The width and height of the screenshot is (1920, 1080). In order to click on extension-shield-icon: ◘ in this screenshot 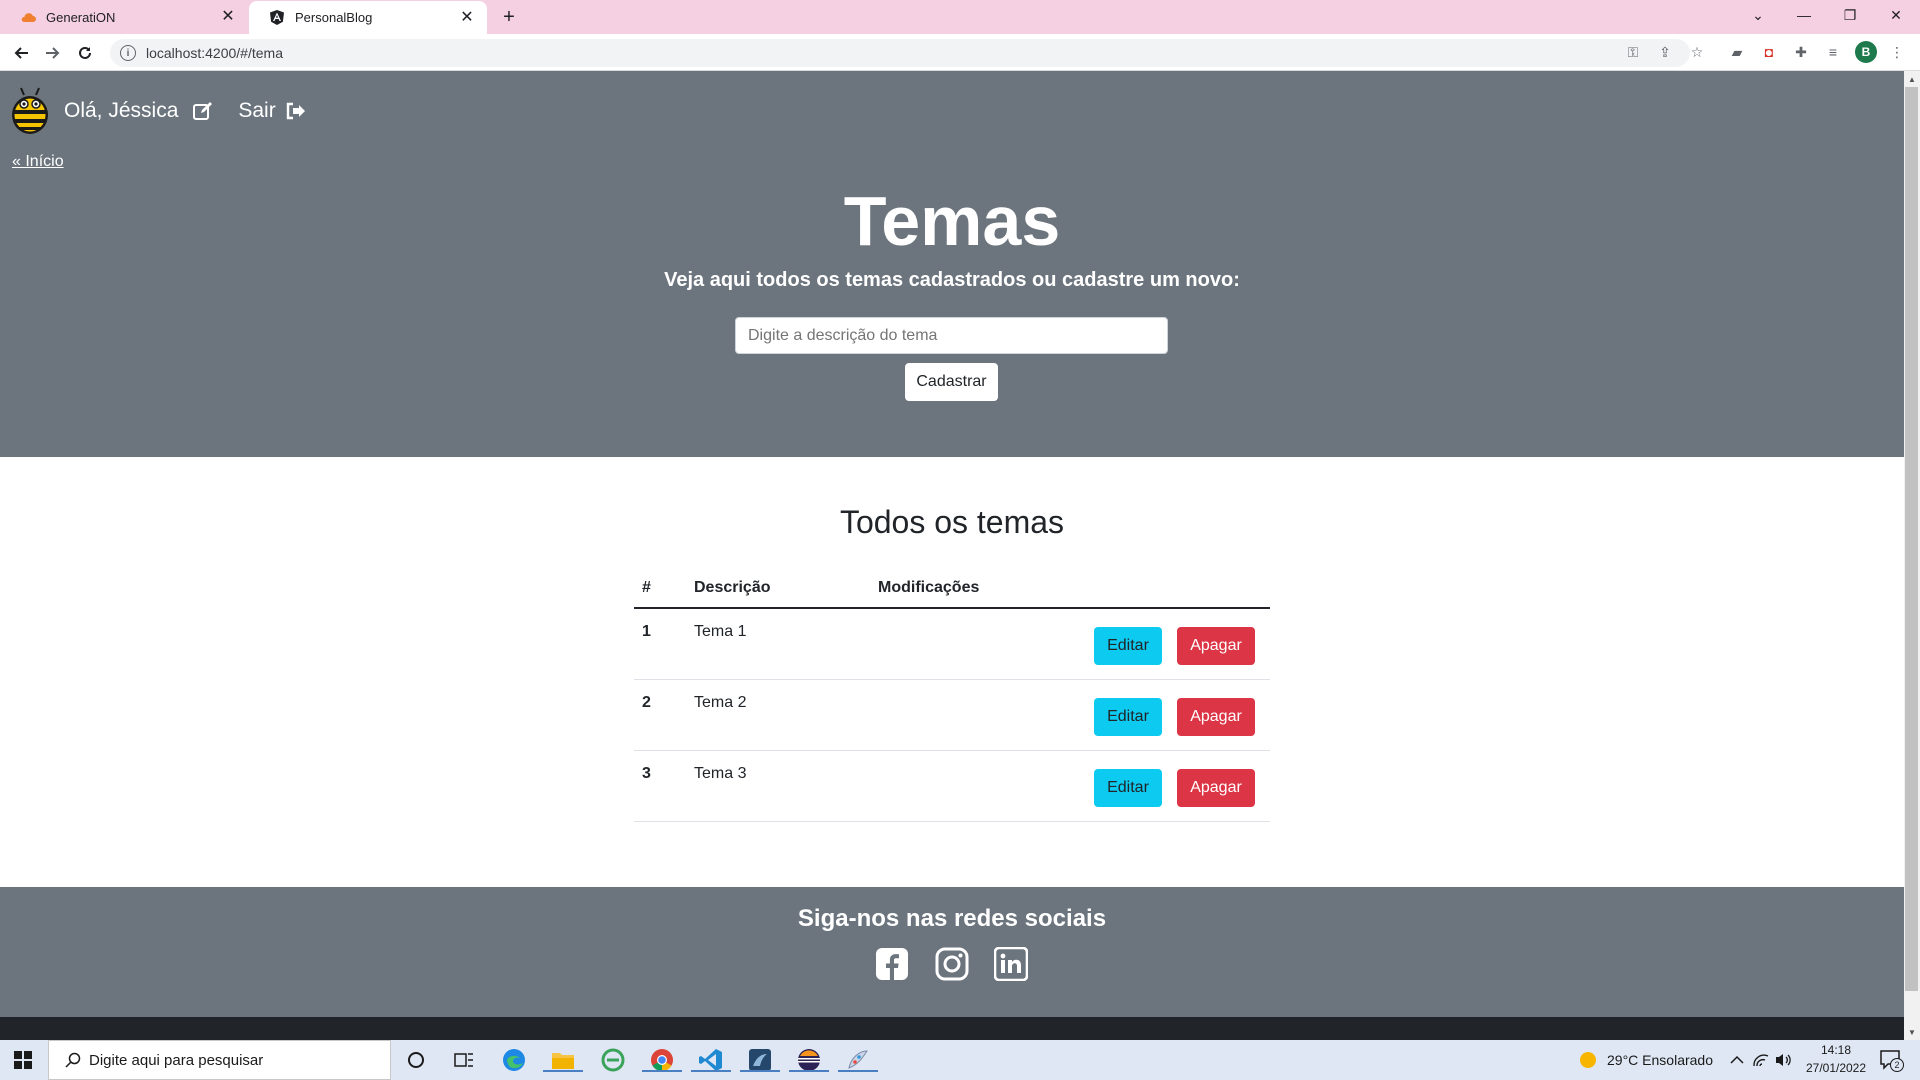, I will do `click(1769, 52)`.